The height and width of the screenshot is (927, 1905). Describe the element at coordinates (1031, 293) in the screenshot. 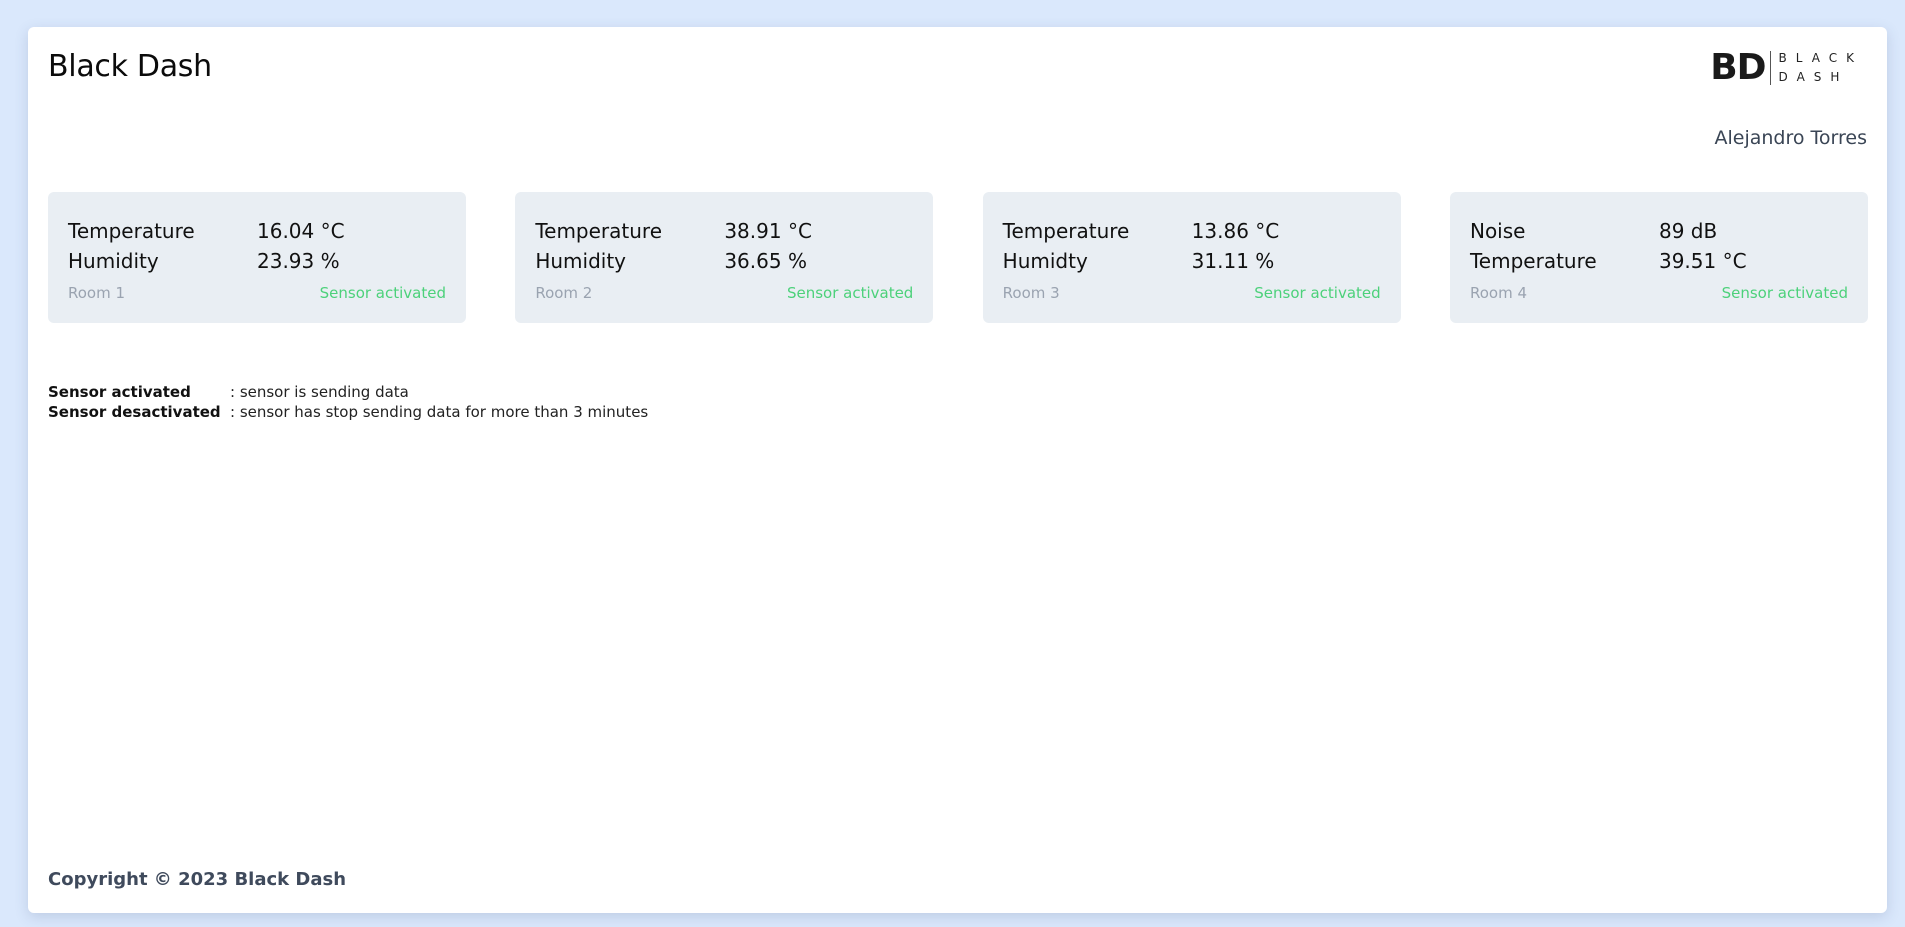

I see `room-name: Room 3` at that location.